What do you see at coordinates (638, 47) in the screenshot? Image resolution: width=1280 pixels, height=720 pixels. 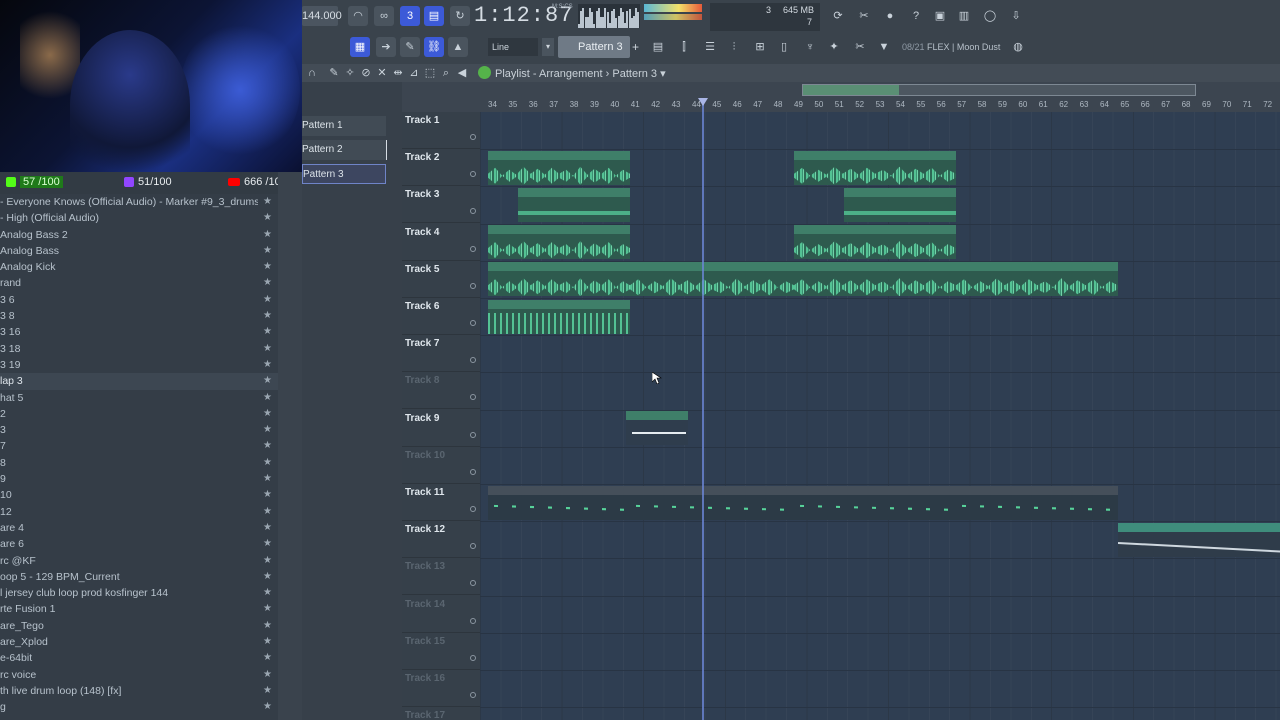 I see `add-pattern-icon: +` at bounding box center [638, 47].